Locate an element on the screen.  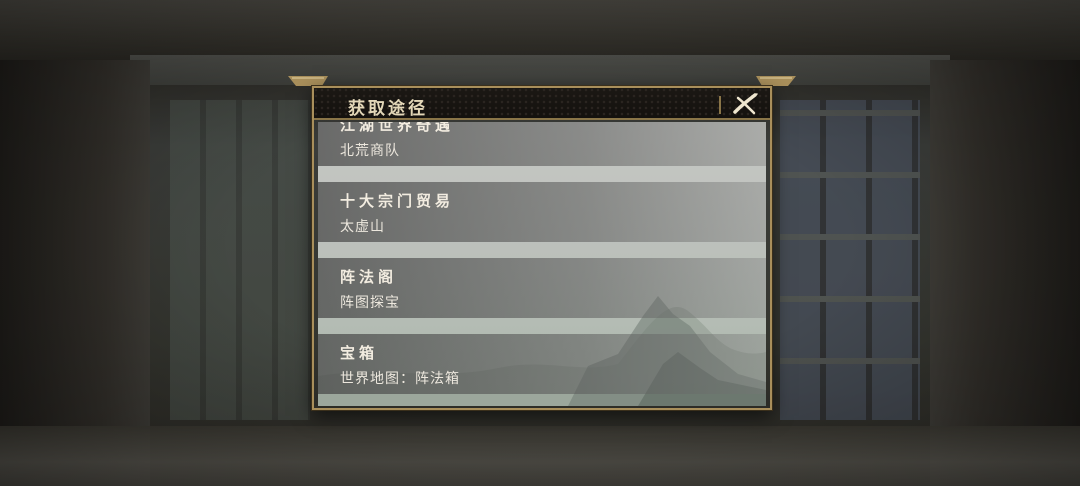
source-detail: 太虚山 is located at coordinates (362, 227).